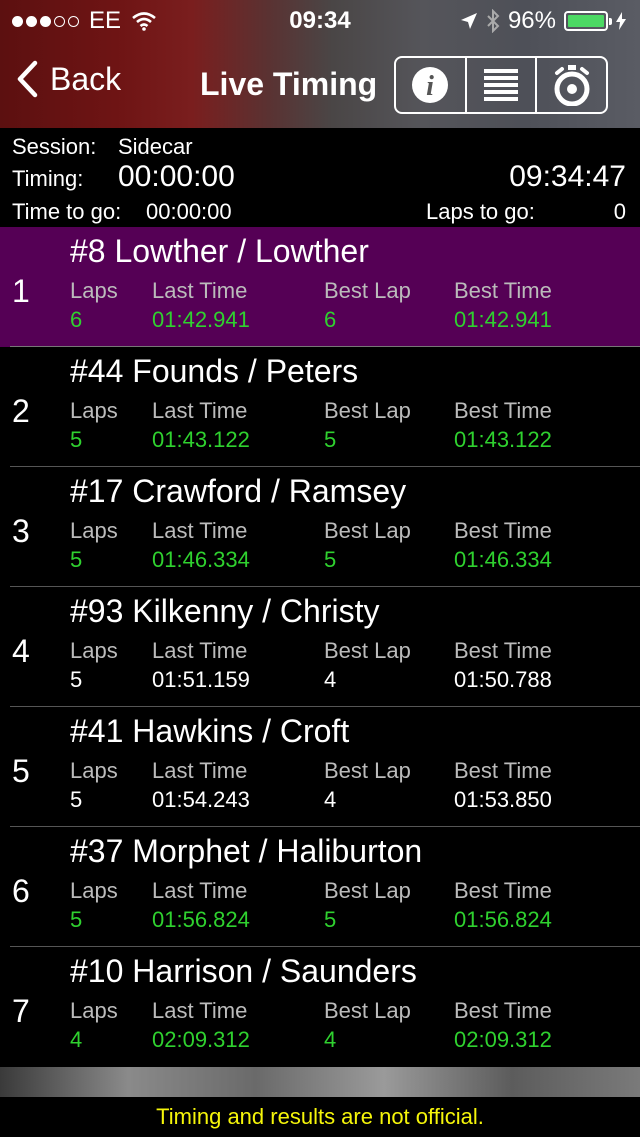  What do you see at coordinates (27, 79) in the screenshot?
I see `chevron-left-icon` at bounding box center [27, 79].